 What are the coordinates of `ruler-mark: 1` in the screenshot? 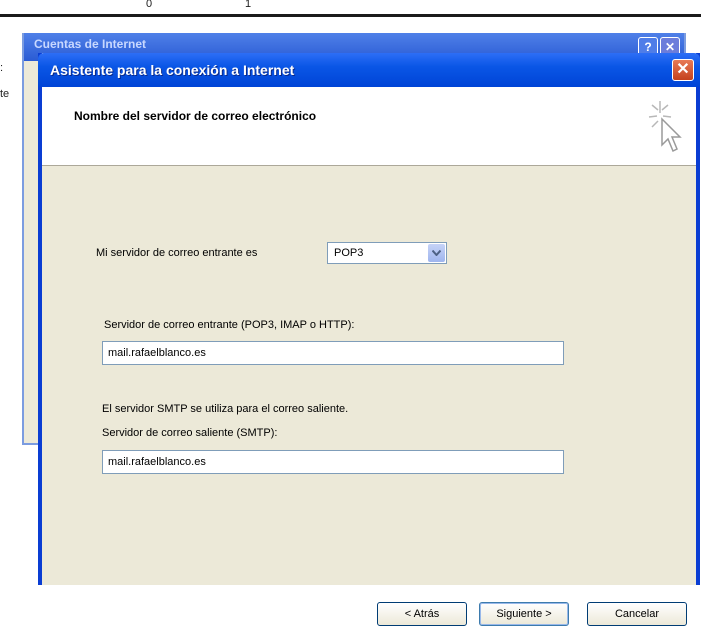 It's located at (248, 5).